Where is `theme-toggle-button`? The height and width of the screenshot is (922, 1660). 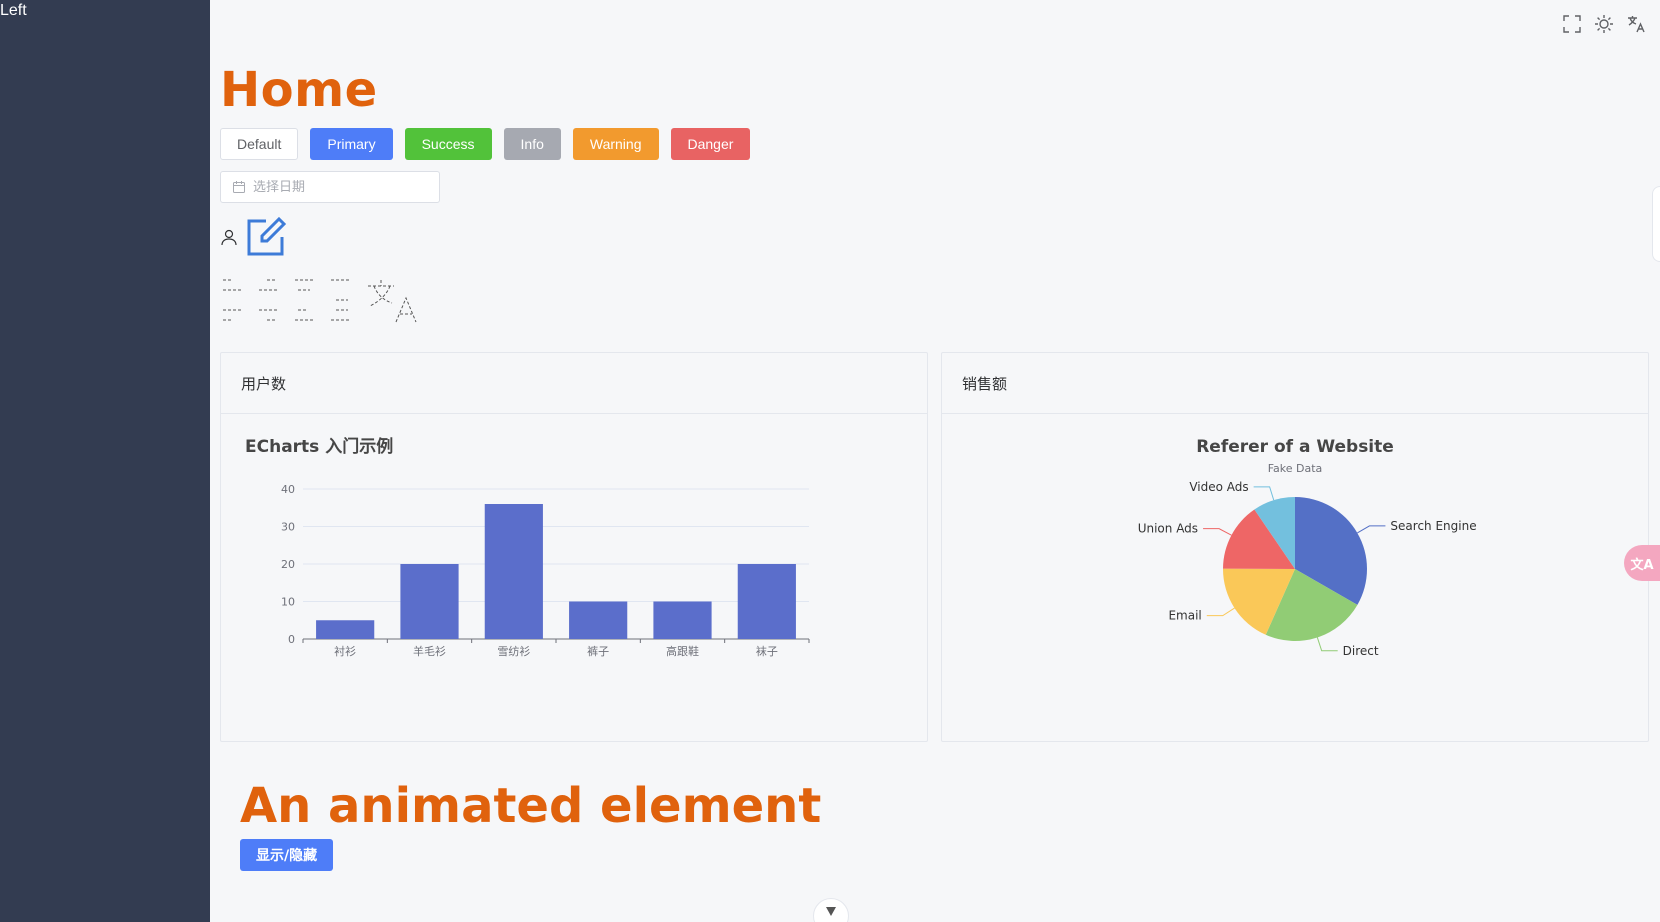 theme-toggle-button is located at coordinates (1604, 24).